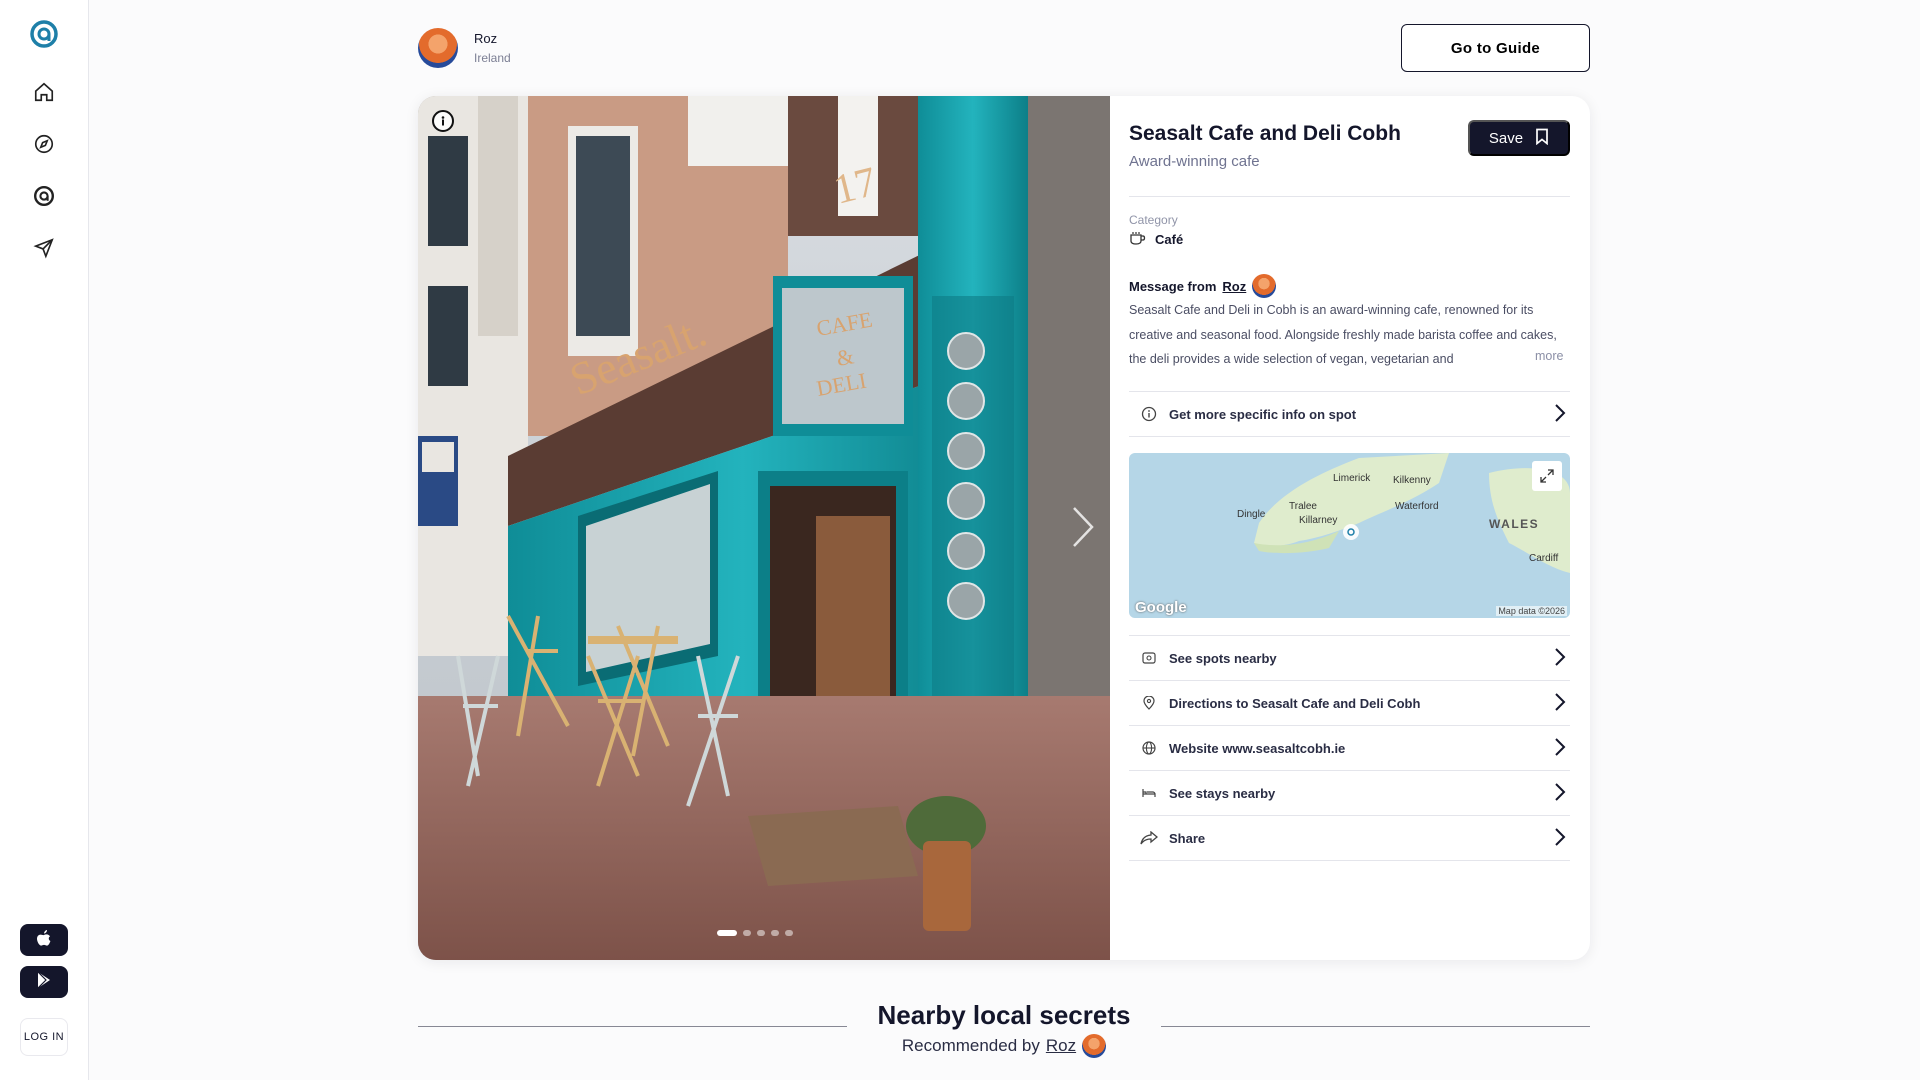 Image resolution: width=1920 pixels, height=1080 pixels. I want to click on directions-row: Directions to Seasalt Cafe and Deli Cobh, so click(1349, 703).